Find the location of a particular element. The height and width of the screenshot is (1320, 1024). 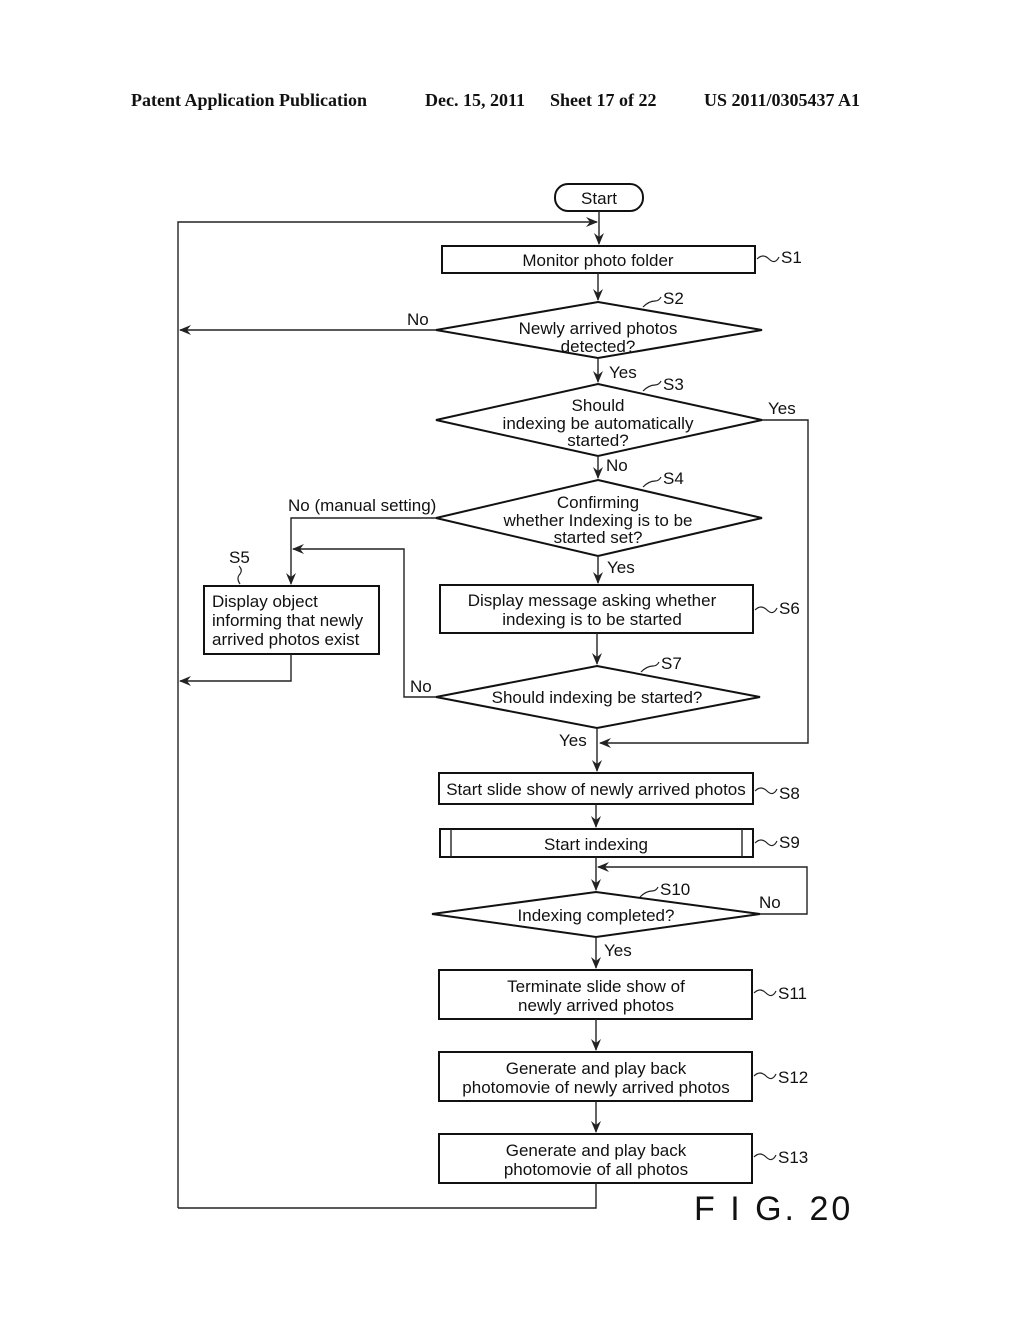

s1-text: Monitor photo folder is located at coordinates (598, 260).